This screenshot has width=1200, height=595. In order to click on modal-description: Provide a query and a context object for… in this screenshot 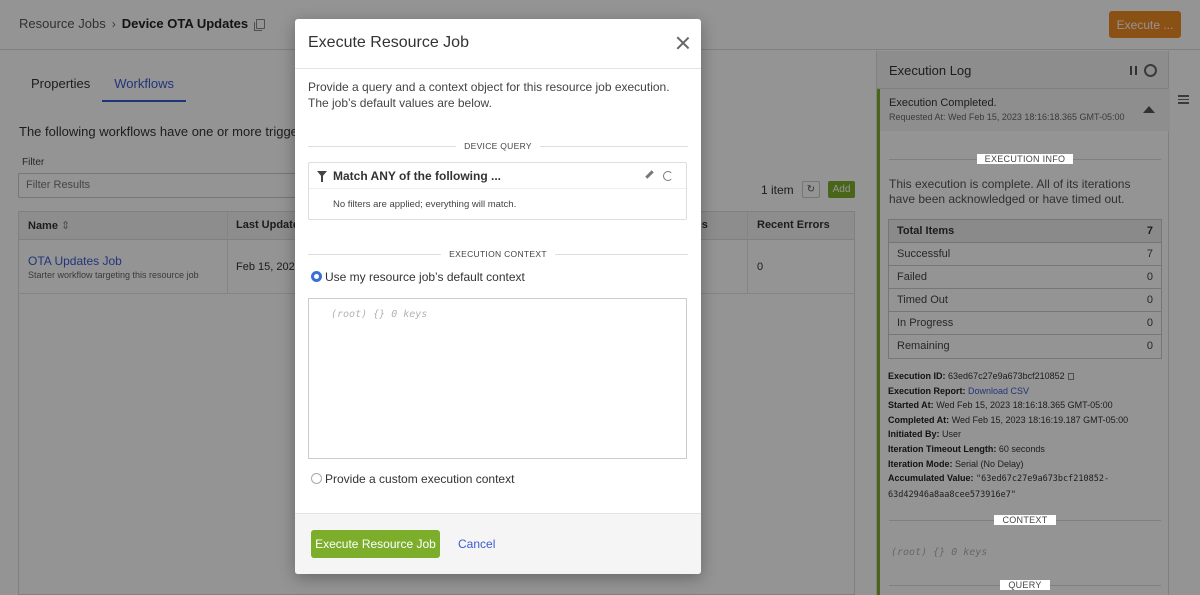, I will do `click(489, 95)`.